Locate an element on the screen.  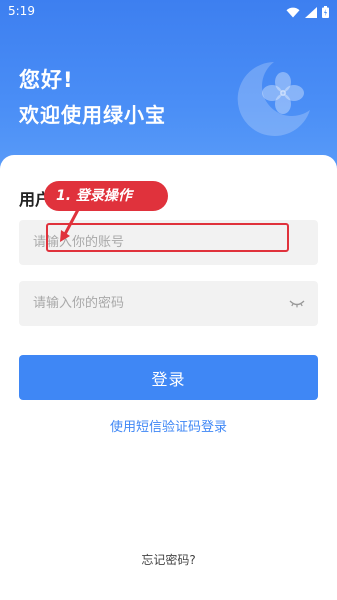
status-bar: 5:19 is located at coordinates (168, 12).